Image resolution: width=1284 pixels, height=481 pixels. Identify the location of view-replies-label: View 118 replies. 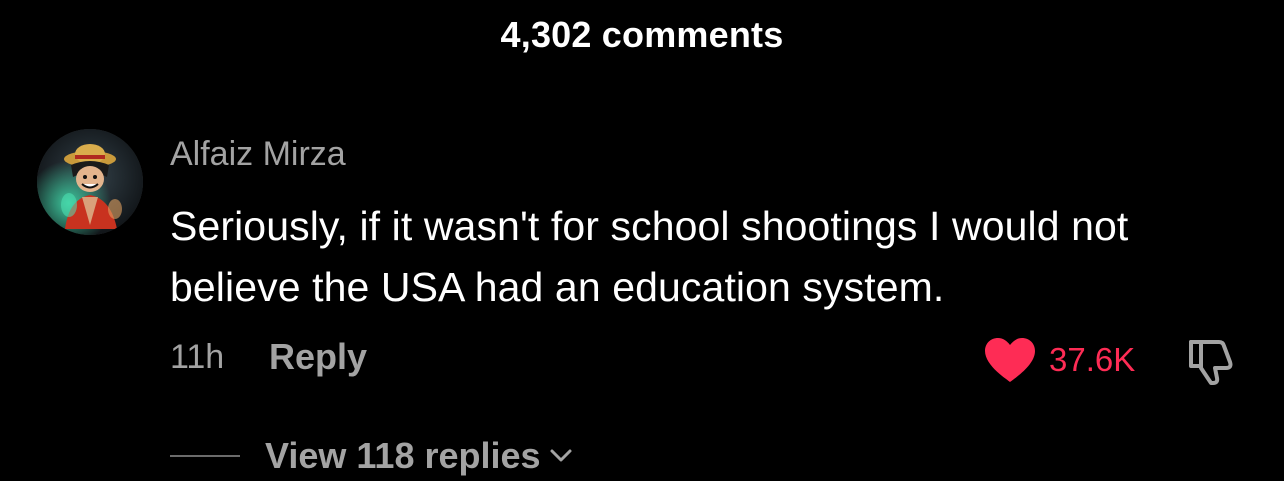
(403, 455).